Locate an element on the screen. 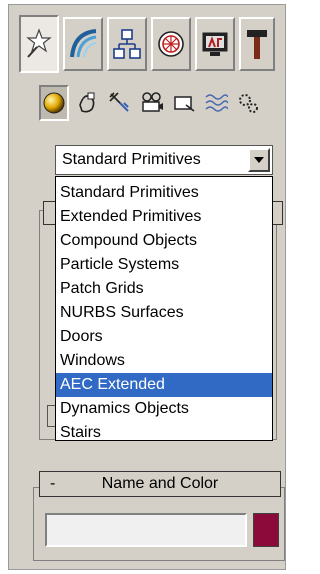 This screenshot has height=574, width=320. rollout-title: Name and Color is located at coordinates (160, 483).